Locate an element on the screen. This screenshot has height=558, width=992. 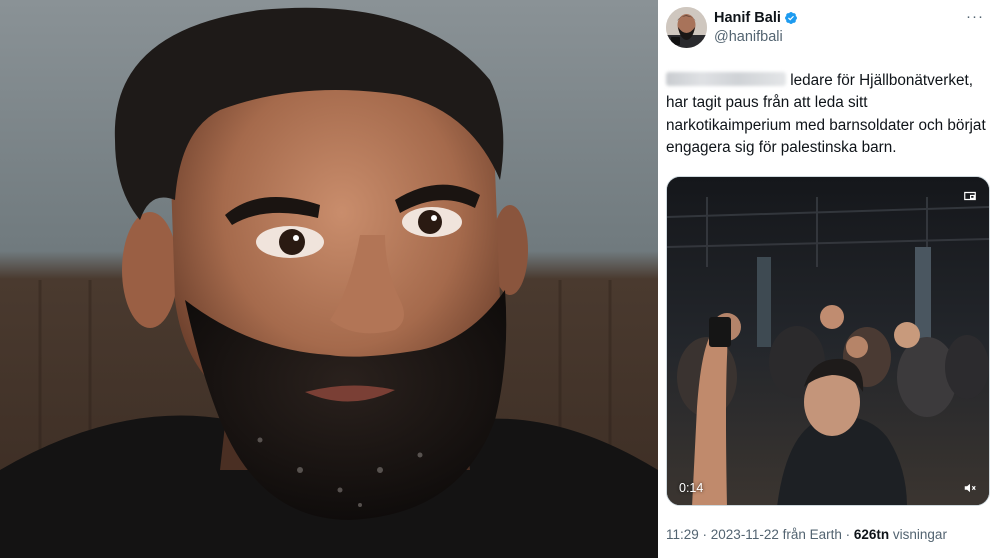
tweet-header: Hanif Bali @hanifbali ··· is located at coordinates (825, 28).